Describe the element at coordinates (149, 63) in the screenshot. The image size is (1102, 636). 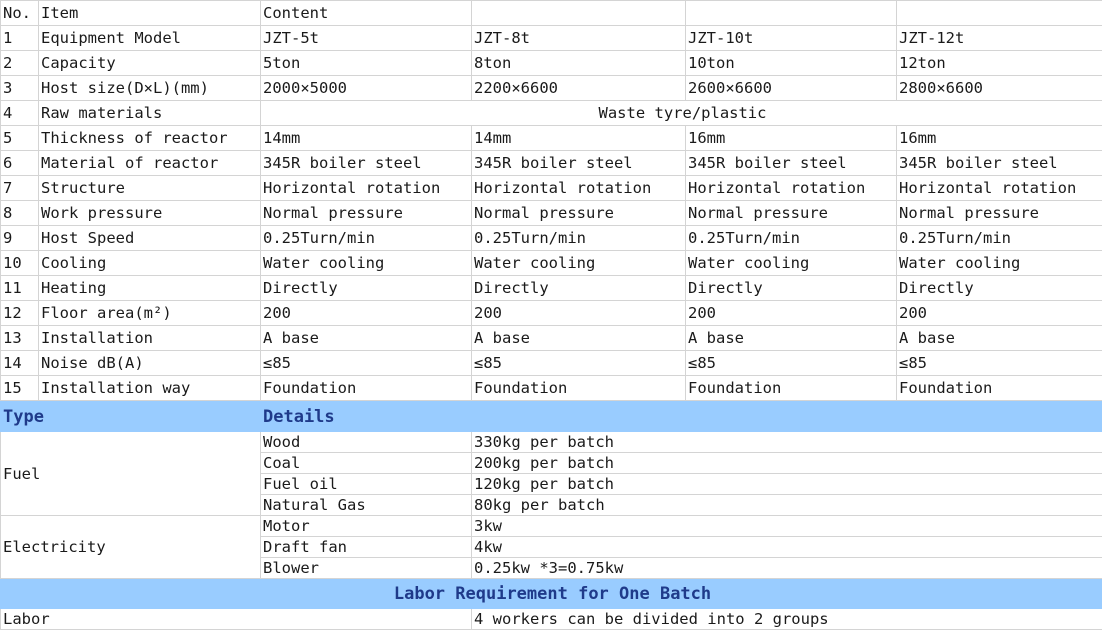
I see `row-item: Capacity` at that location.